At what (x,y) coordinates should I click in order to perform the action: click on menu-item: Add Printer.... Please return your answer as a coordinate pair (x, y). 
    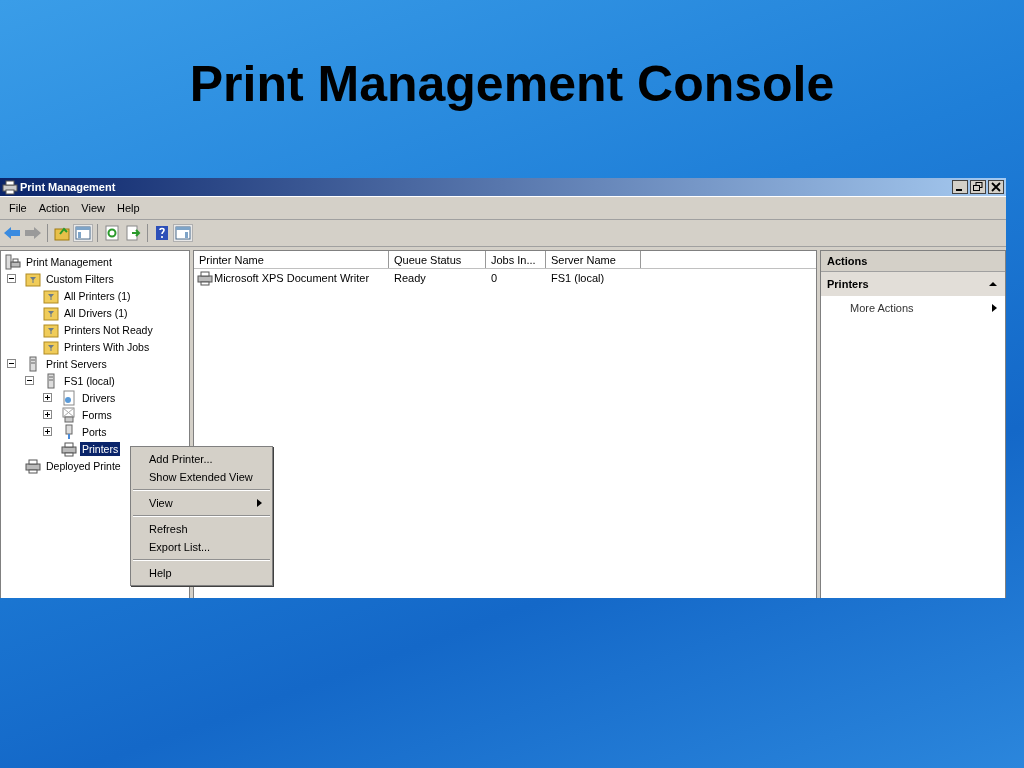
    Looking at the image, I should click on (201, 459).